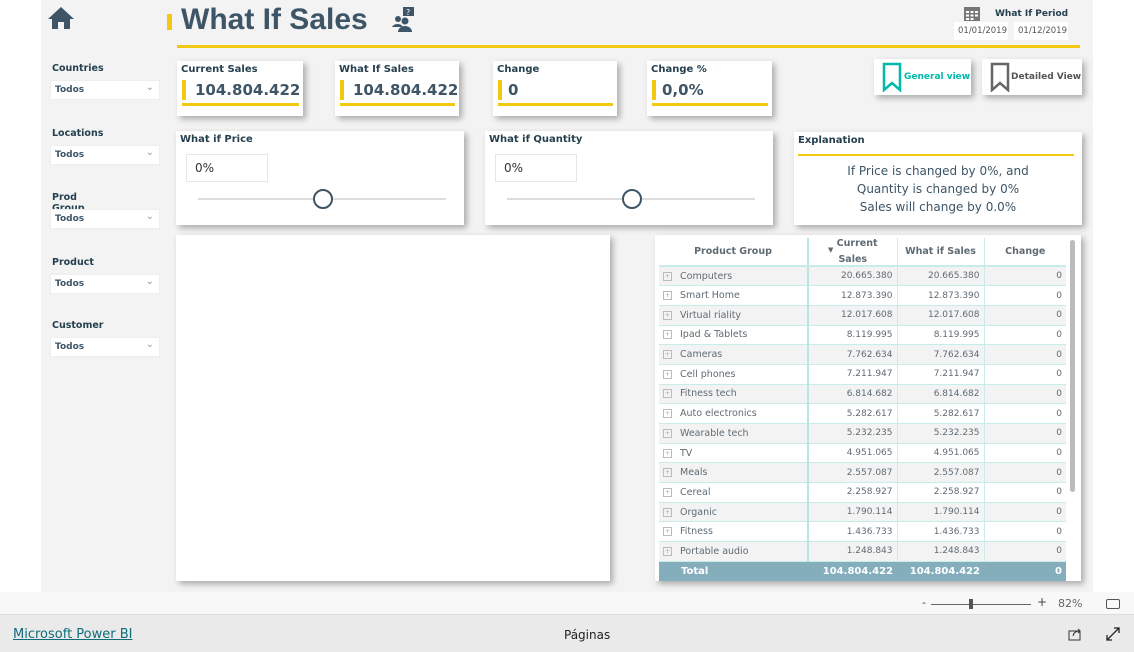  Describe the element at coordinates (248, 90) in the screenshot. I see `kpi-value: 104.804.422` at that location.